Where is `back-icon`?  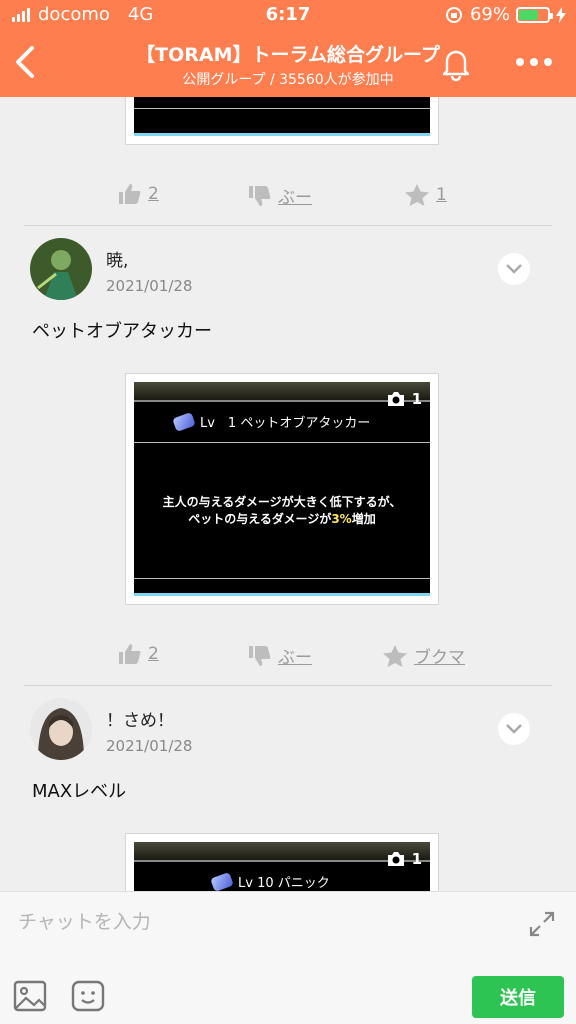 back-icon is located at coordinates (26, 62).